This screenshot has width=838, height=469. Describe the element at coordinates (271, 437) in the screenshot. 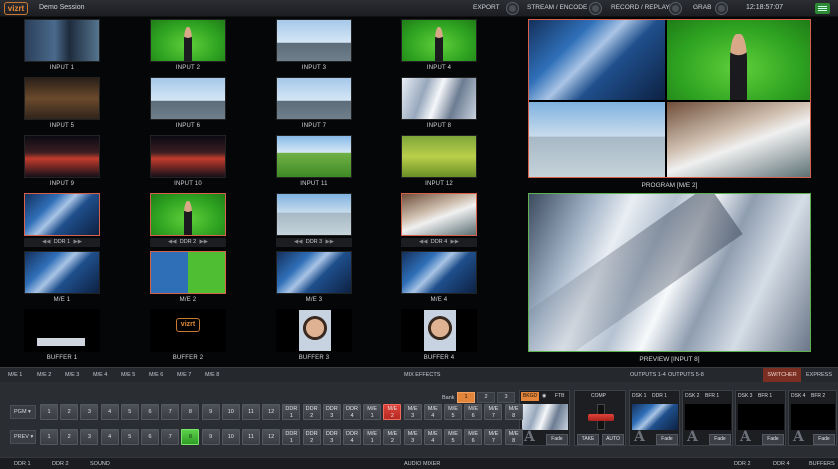

I see `prev-input-button: 12` at that location.